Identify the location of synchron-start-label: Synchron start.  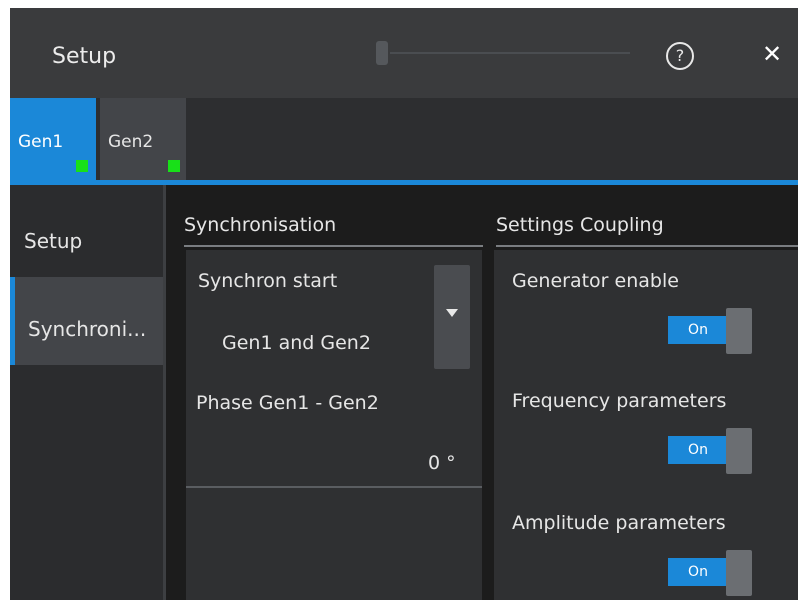
(268, 281).